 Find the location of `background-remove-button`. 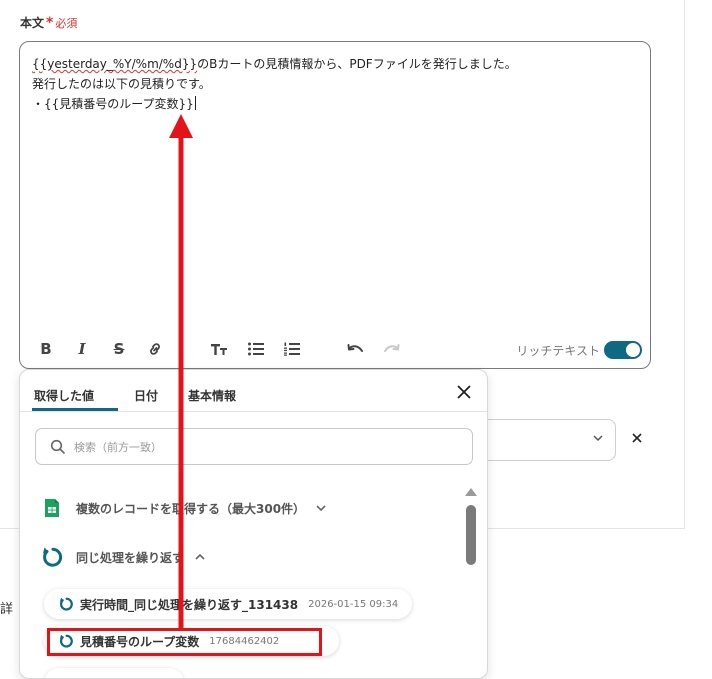

background-remove-button is located at coordinates (637, 439).